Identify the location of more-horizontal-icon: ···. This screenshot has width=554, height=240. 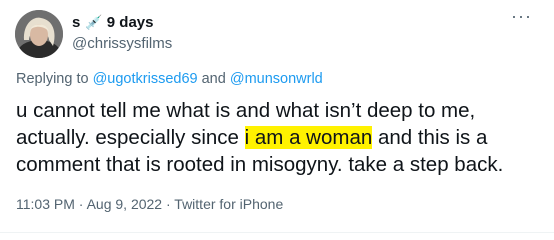
(521, 16).